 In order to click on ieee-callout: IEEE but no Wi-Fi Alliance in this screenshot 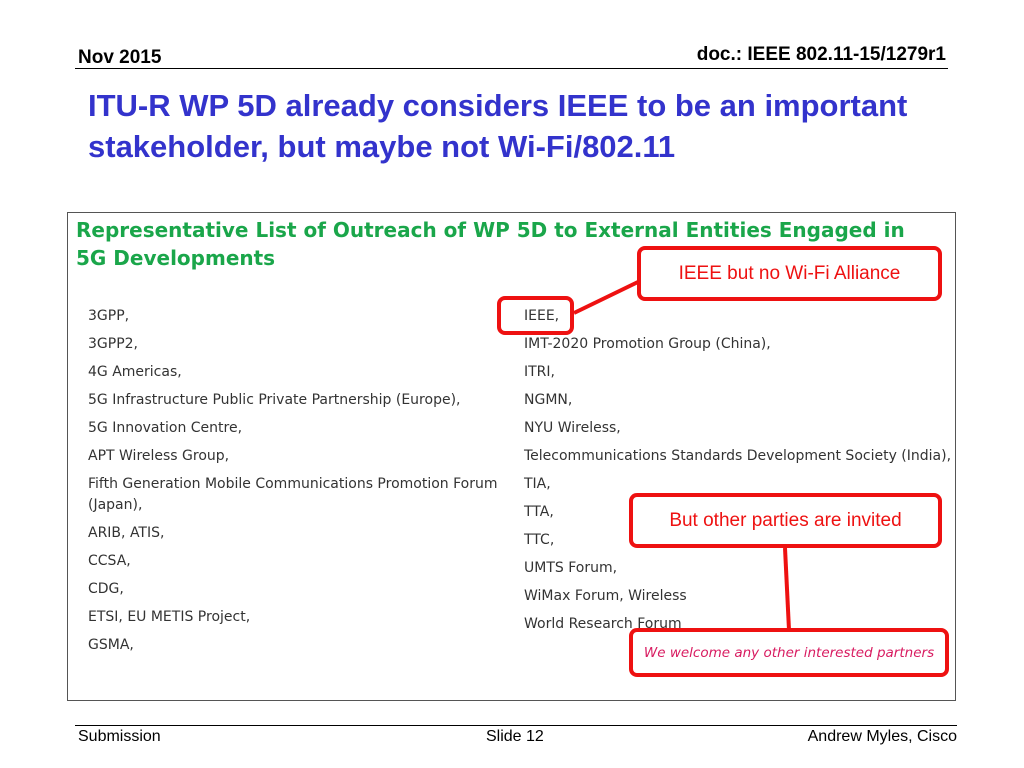, I will do `click(789, 273)`.